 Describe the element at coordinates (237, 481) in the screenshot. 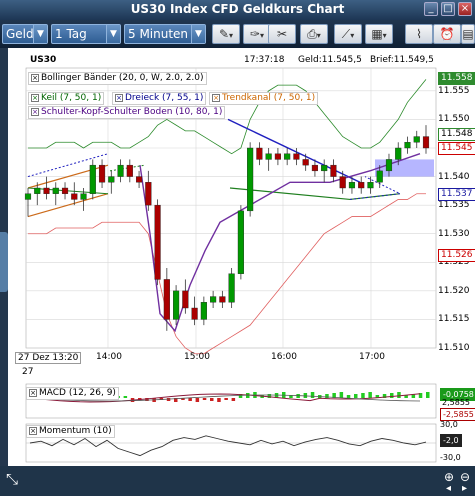

I see `status-bar: ⤡ ⊕ ⊖ ◂ ▸` at that location.